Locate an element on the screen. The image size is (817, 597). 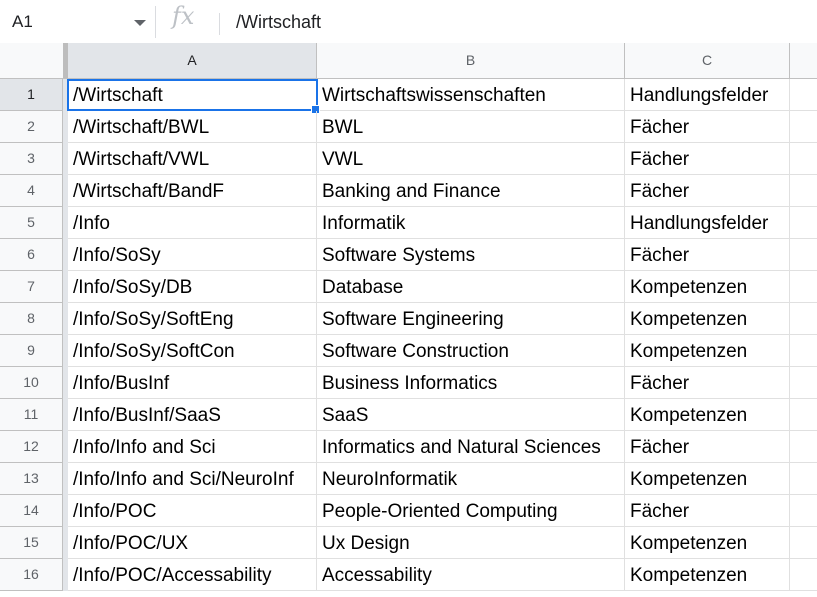
row-header: 10 is located at coordinates (31, 383).